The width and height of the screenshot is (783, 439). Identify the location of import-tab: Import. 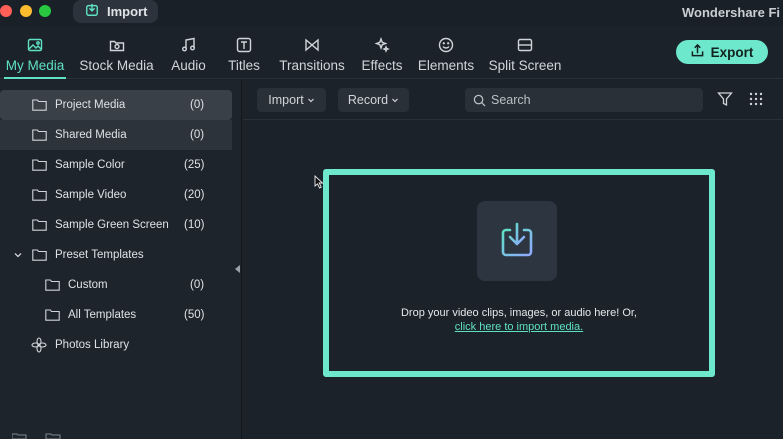
(115, 11).